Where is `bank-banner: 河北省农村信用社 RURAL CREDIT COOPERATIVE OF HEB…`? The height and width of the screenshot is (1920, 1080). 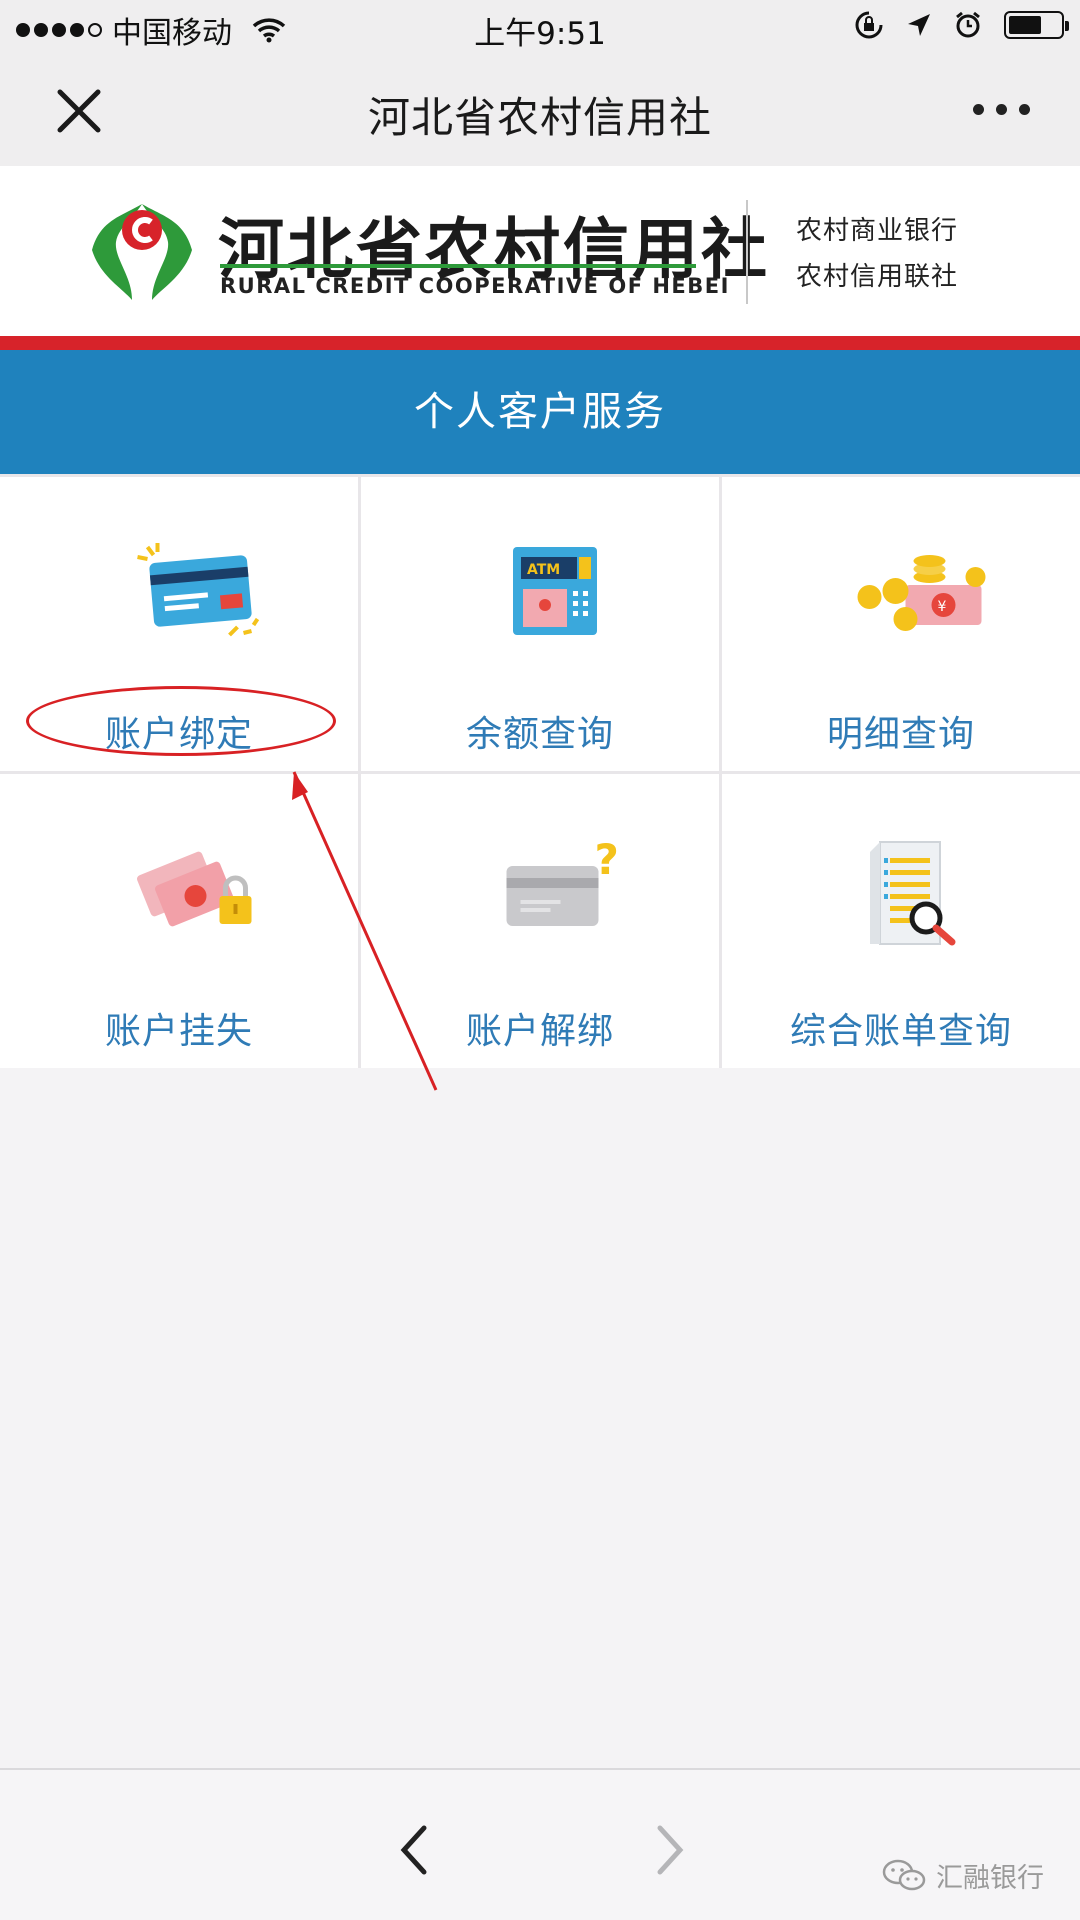
bank-banner: 河北省农村信用社 RURAL CREDIT COOPERATIVE OF HEB… is located at coordinates (540, 251).